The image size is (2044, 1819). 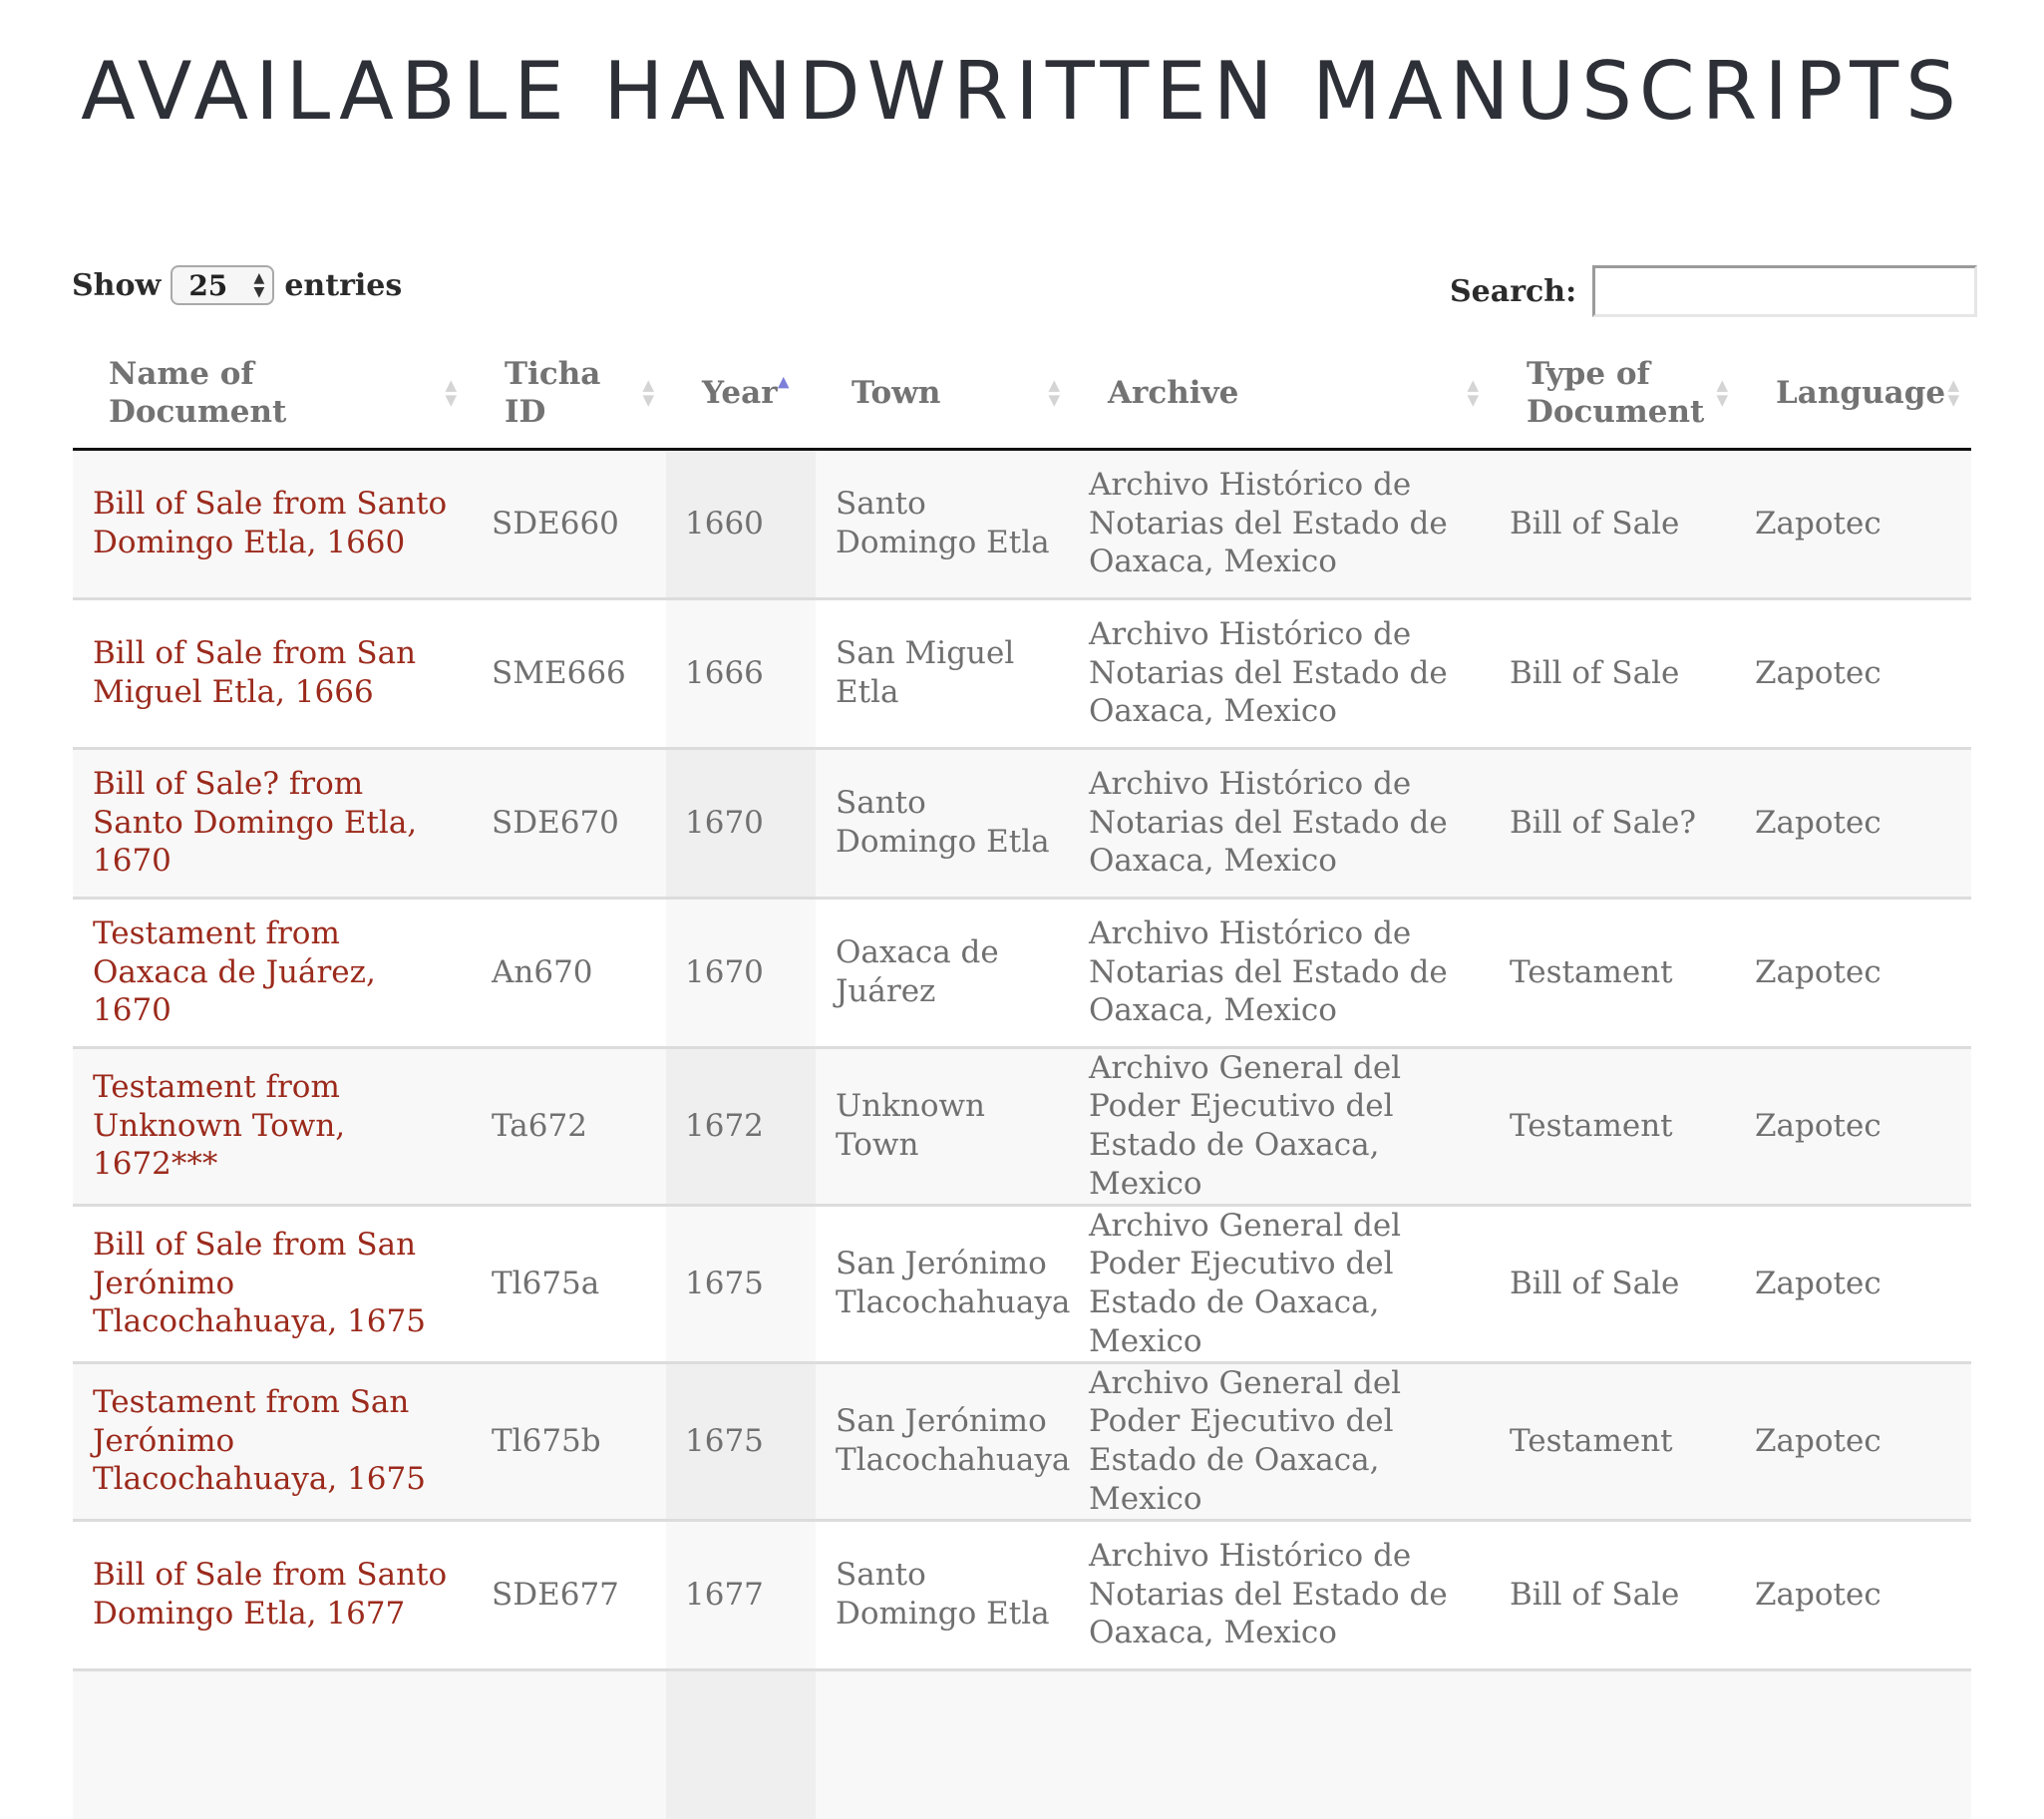 I want to click on document-link: Testament from Oaxaca de Juárez, 1670, so click(x=234, y=972).